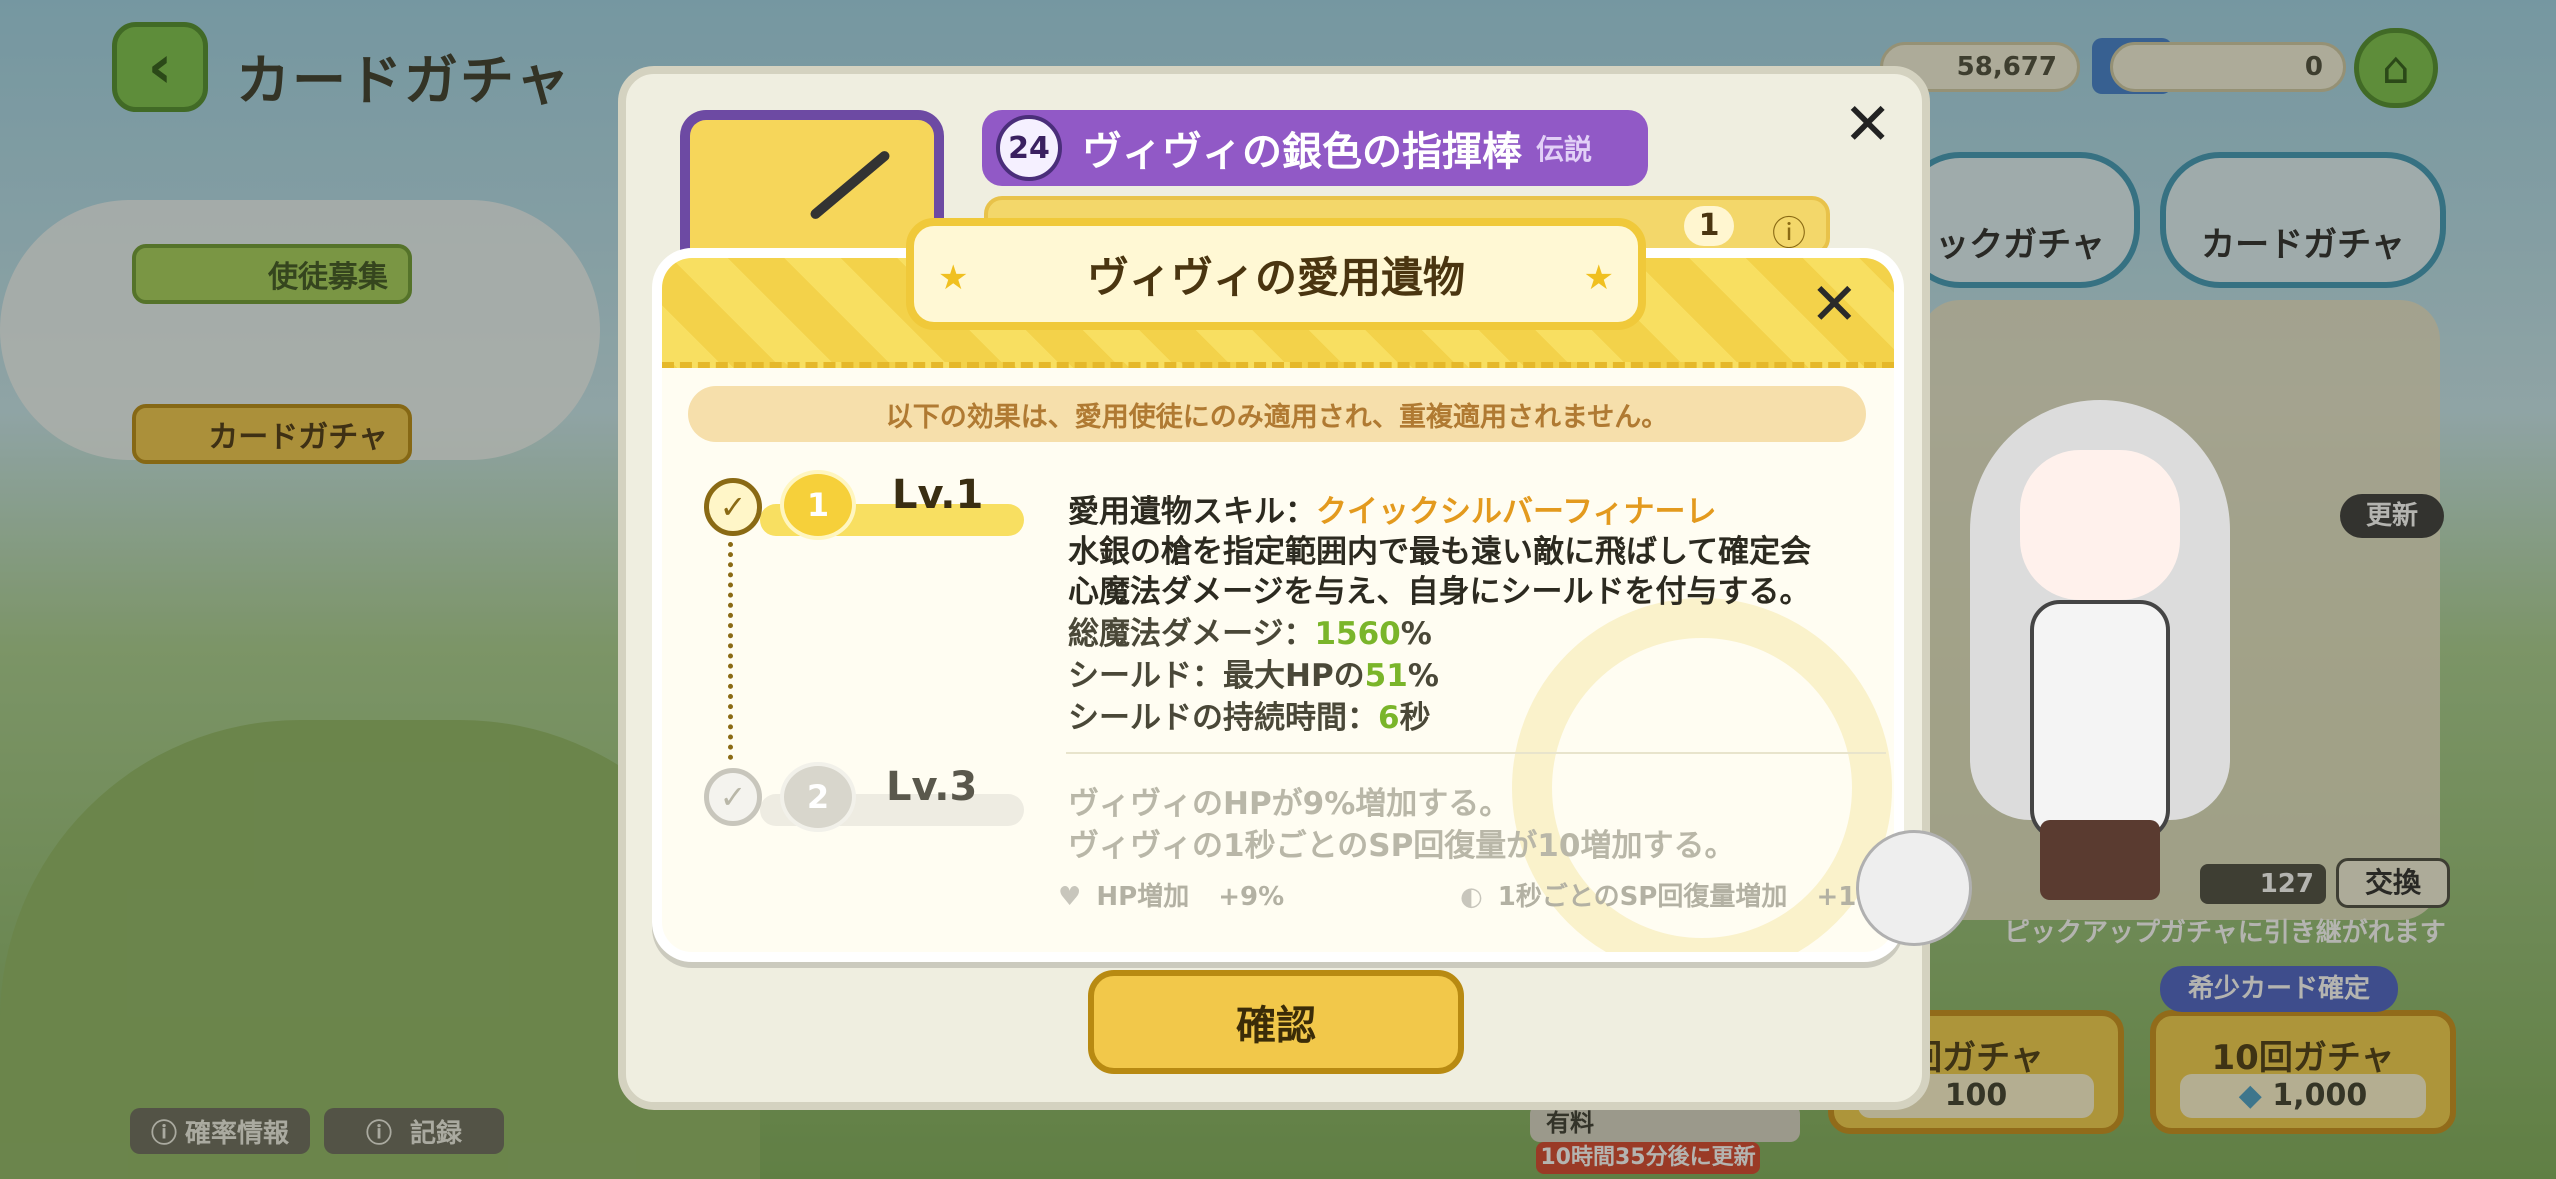 This screenshot has width=2556, height=1179. Describe the element at coordinates (1253, 676) in the screenshot. I see `lv1-shield-line: シールド：最大HPの51%` at that location.